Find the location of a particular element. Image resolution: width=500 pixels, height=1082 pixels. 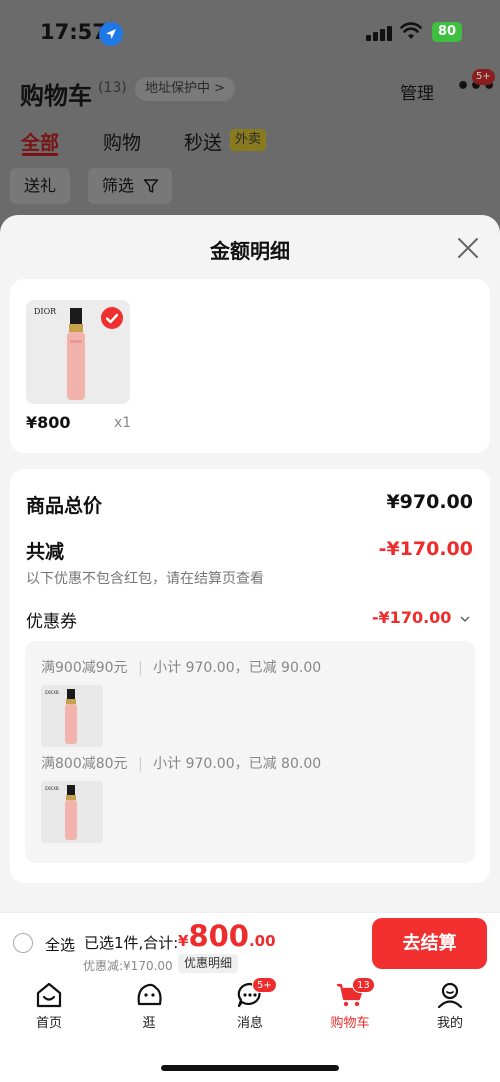

checkout-button: 去结算 is located at coordinates (429, 943).